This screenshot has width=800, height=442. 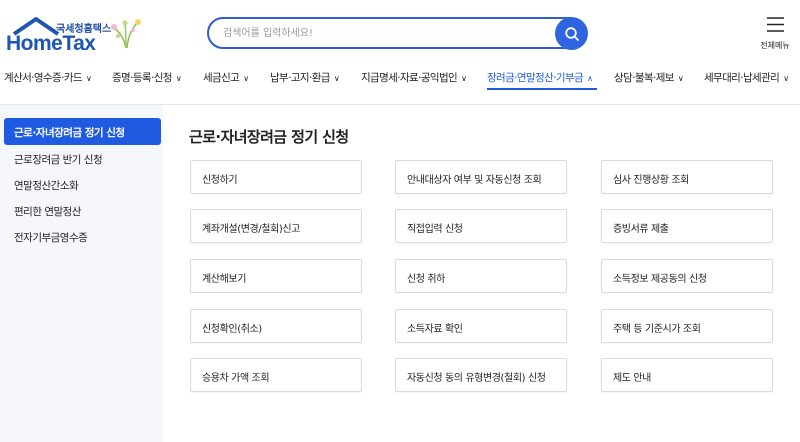 What do you see at coordinates (276, 276) in the screenshot?
I see `calculator-button: 계산해보기` at bounding box center [276, 276].